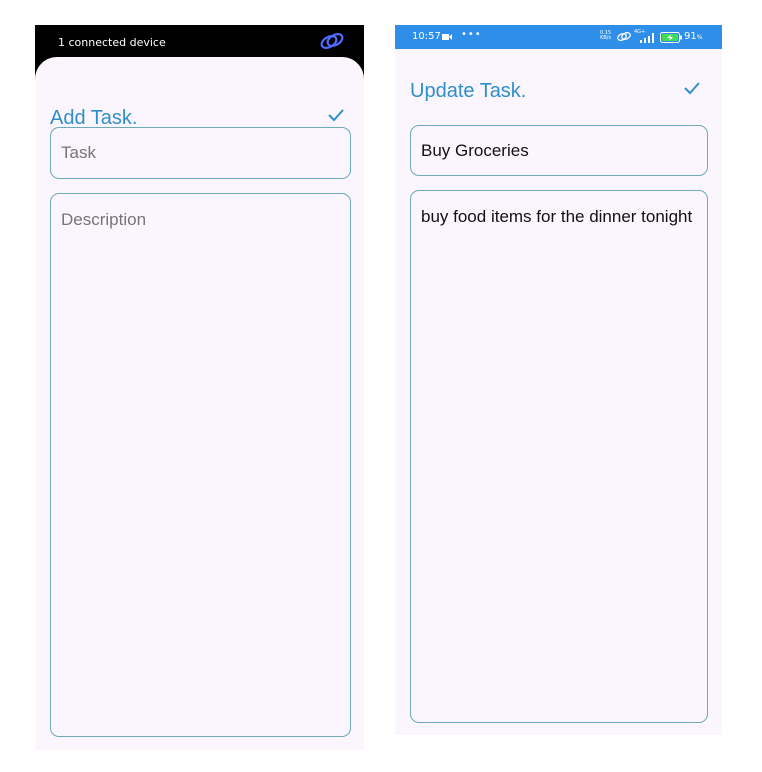 The image size is (762, 772). What do you see at coordinates (690, 36) in the screenshot?
I see `battery-value: 91` at bounding box center [690, 36].